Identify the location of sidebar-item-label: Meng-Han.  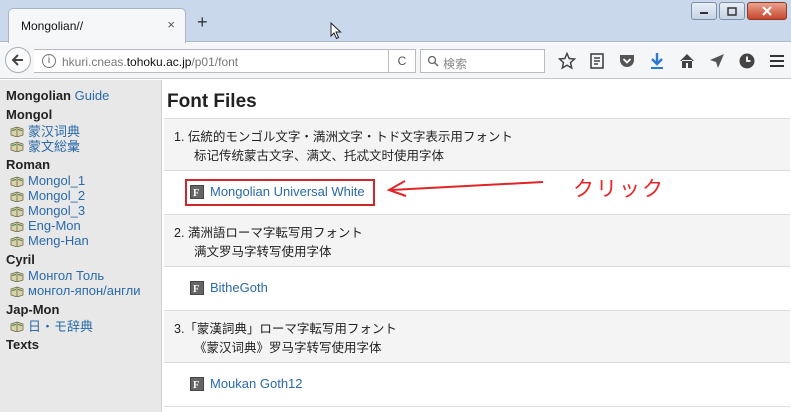
(58, 240).